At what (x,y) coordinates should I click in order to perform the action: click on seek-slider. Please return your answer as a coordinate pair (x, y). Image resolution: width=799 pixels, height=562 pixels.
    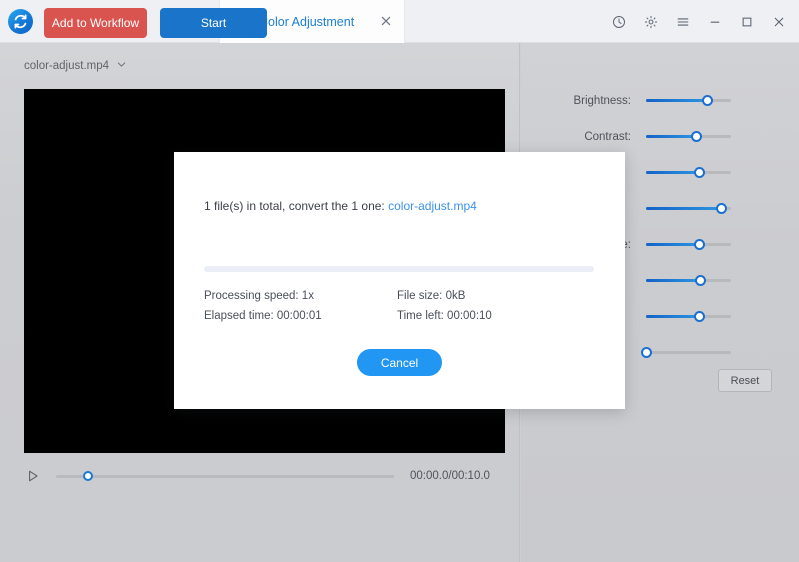
    Looking at the image, I should click on (225, 476).